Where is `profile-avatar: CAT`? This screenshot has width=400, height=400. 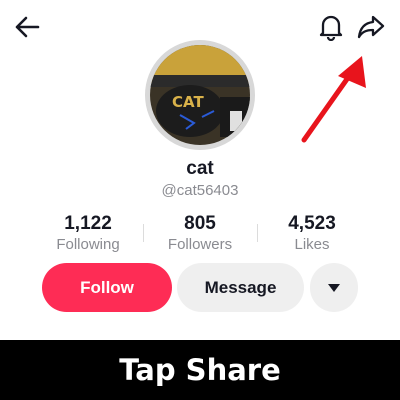
profile-avatar: CAT is located at coordinates (200, 95).